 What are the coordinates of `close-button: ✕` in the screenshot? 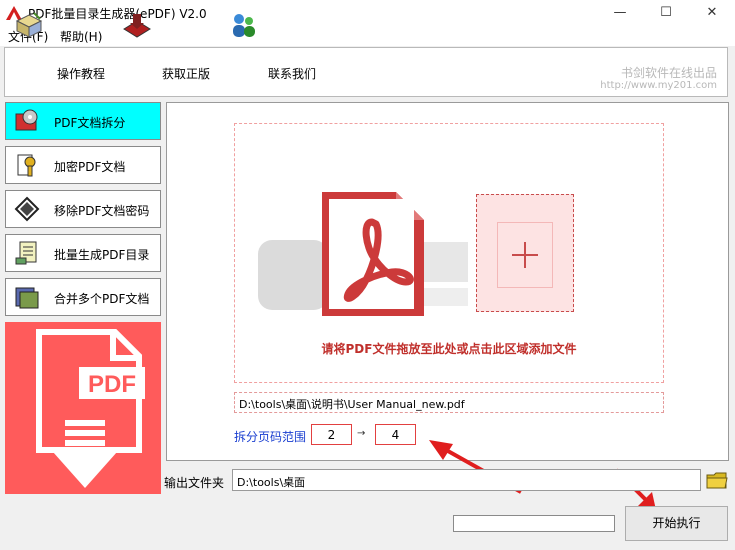 It's located at (712, 13).